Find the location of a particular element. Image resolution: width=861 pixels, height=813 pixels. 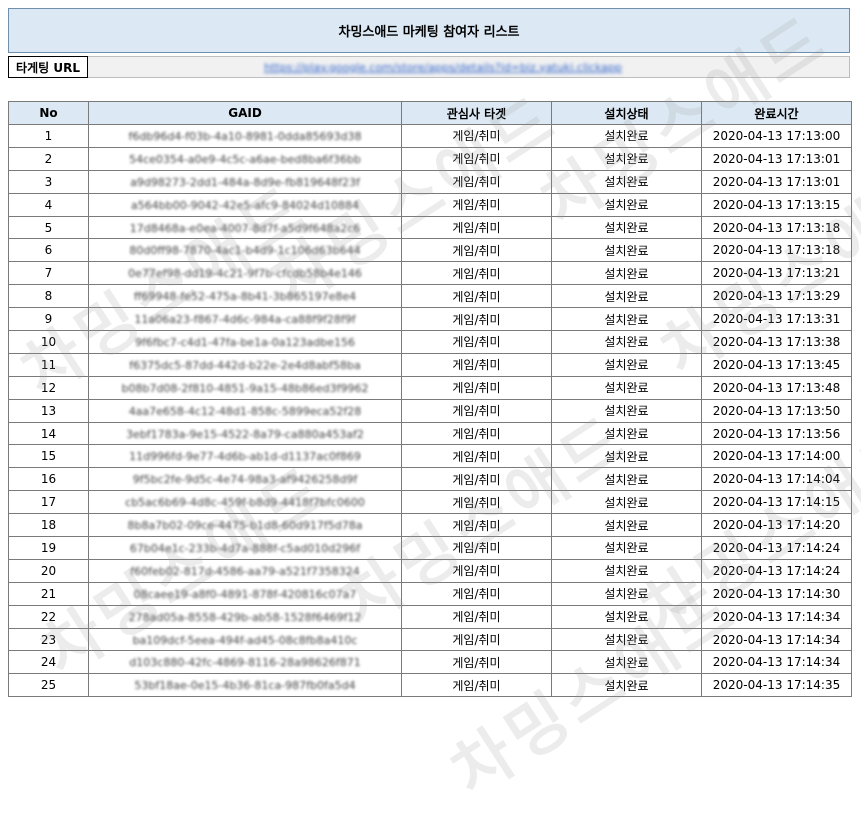

cell-time: 2020-04-13 17:13:18 is located at coordinates (777, 250).